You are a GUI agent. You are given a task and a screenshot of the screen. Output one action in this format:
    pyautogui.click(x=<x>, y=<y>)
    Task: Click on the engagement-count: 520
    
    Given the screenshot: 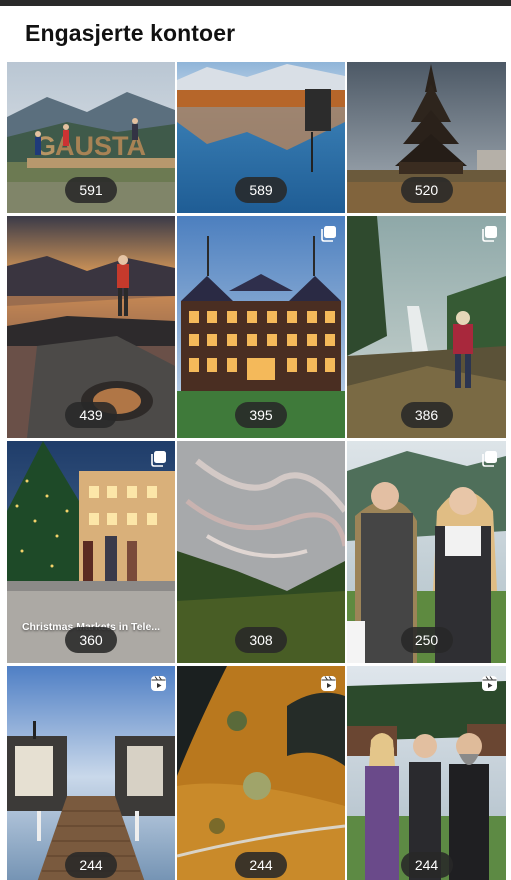 What is the action you would take?
    pyautogui.click(x=426, y=190)
    